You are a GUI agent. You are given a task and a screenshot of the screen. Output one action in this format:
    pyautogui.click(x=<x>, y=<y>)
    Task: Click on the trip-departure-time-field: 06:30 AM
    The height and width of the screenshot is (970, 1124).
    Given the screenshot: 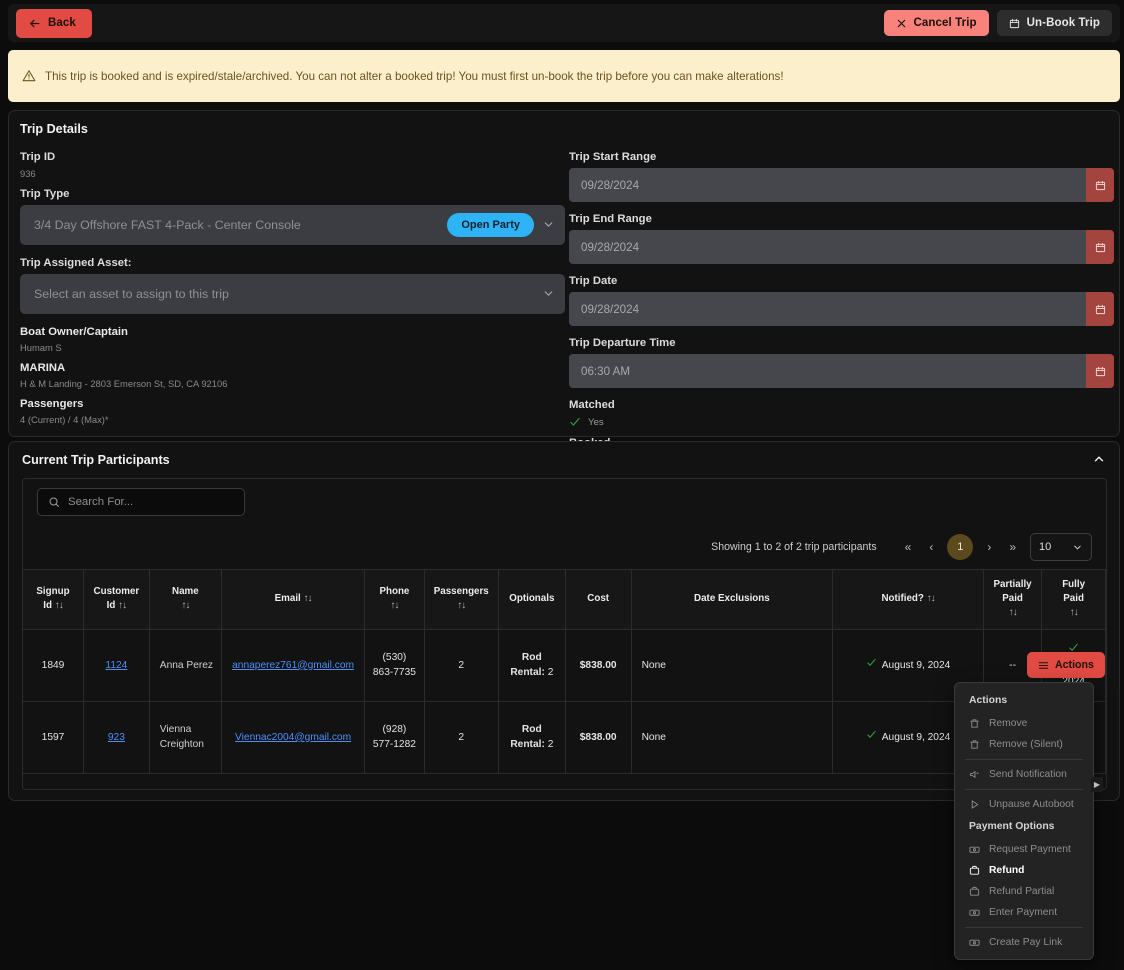 What is the action you would take?
    pyautogui.click(x=841, y=371)
    